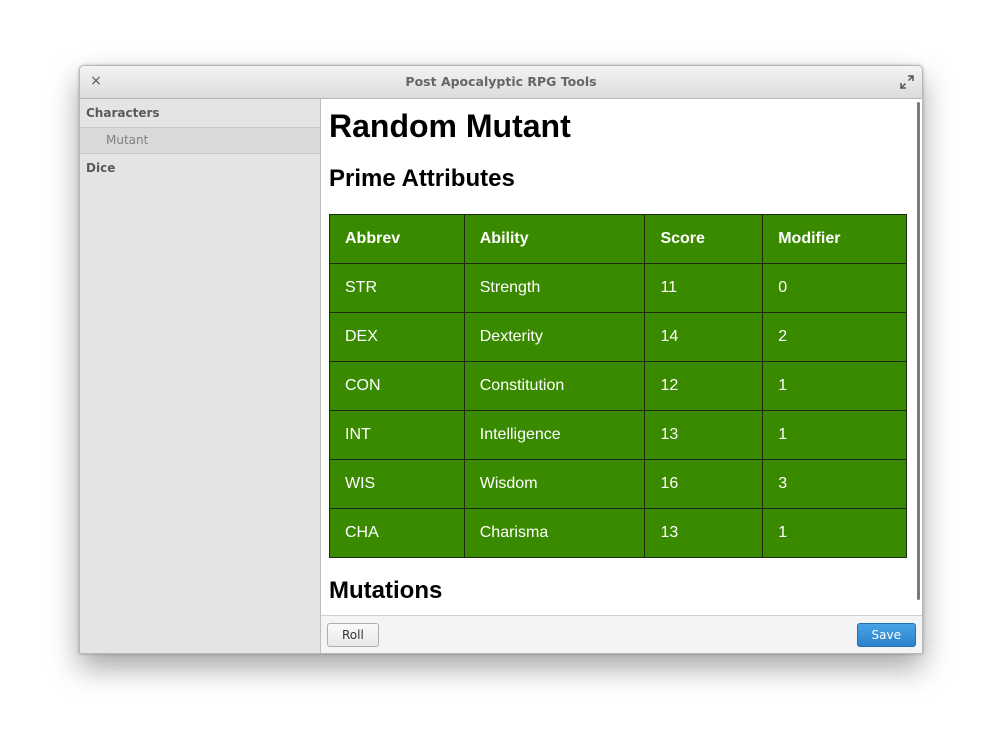 The image size is (1000, 745). What do you see at coordinates (886, 635) in the screenshot?
I see `save-button: Save` at bounding box center [886, 635].